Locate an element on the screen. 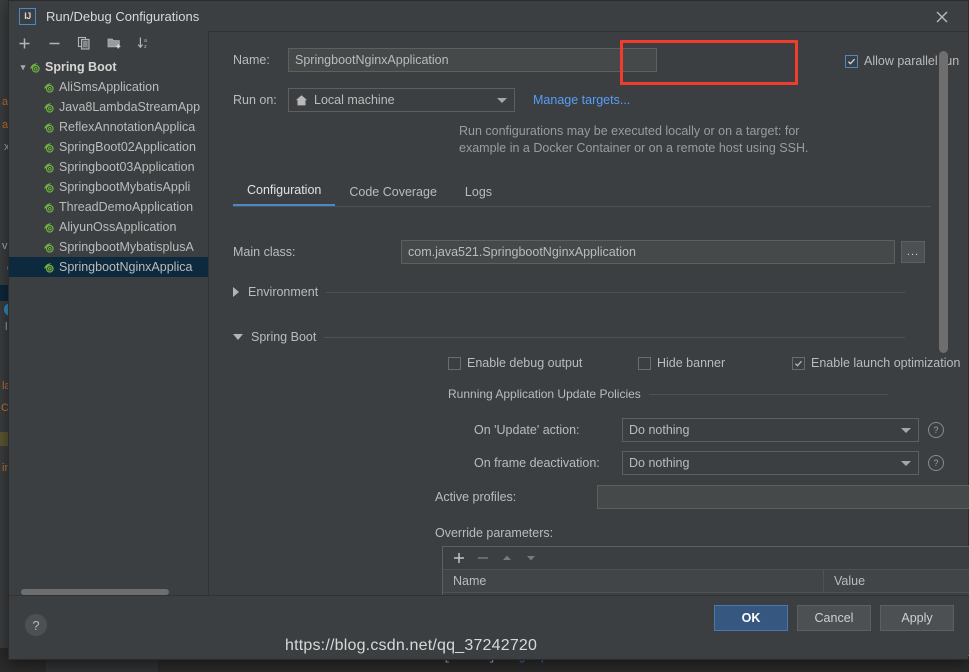  move-down-button is located at coordinates (531, 558).